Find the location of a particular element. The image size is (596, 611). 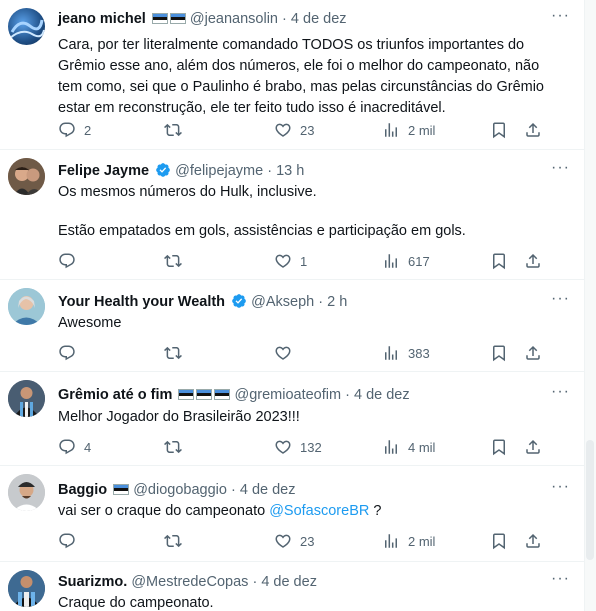

mention-link: @SofascoreBR is located at coordinates (319, 511).